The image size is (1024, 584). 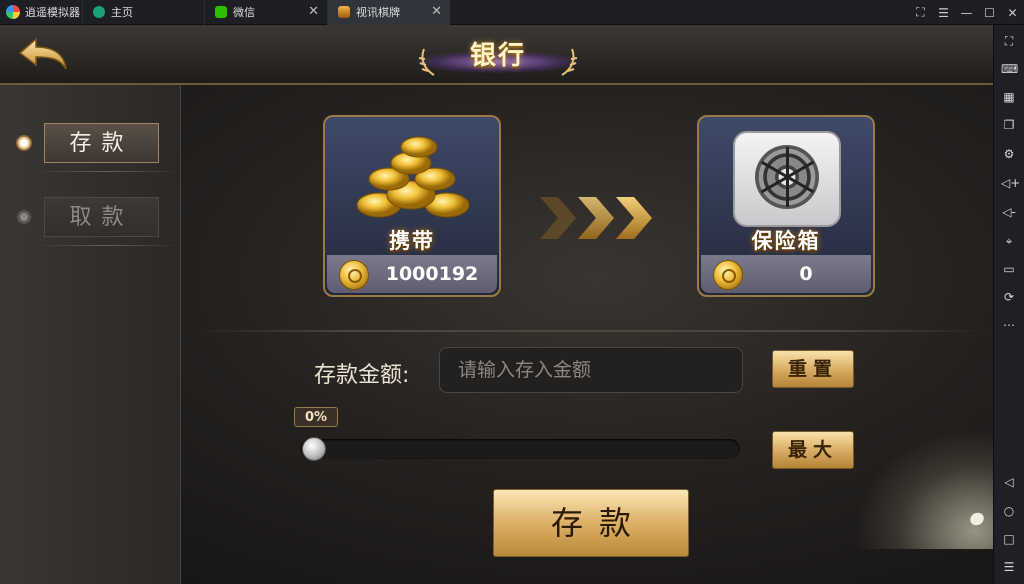 What do you see at coordinates (316, 417) in the screenshot?
I see `percent-badge: 0%` at bounding box center [316, 417].